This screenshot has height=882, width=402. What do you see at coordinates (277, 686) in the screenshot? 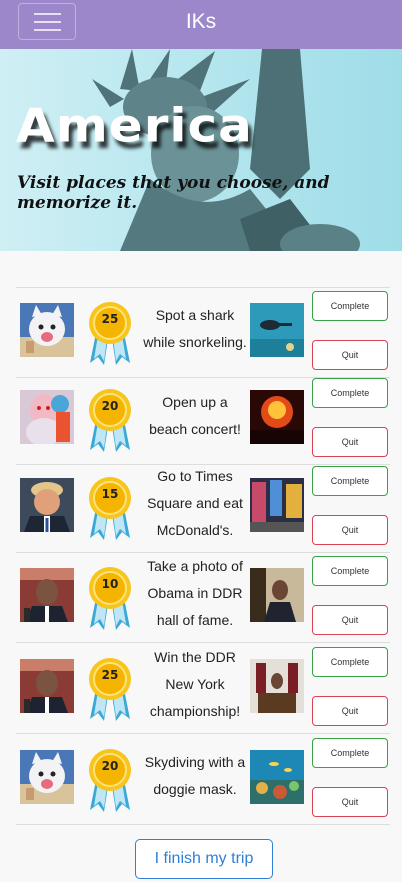
I see `oval-office-photo` at bounding box center [277, 686].